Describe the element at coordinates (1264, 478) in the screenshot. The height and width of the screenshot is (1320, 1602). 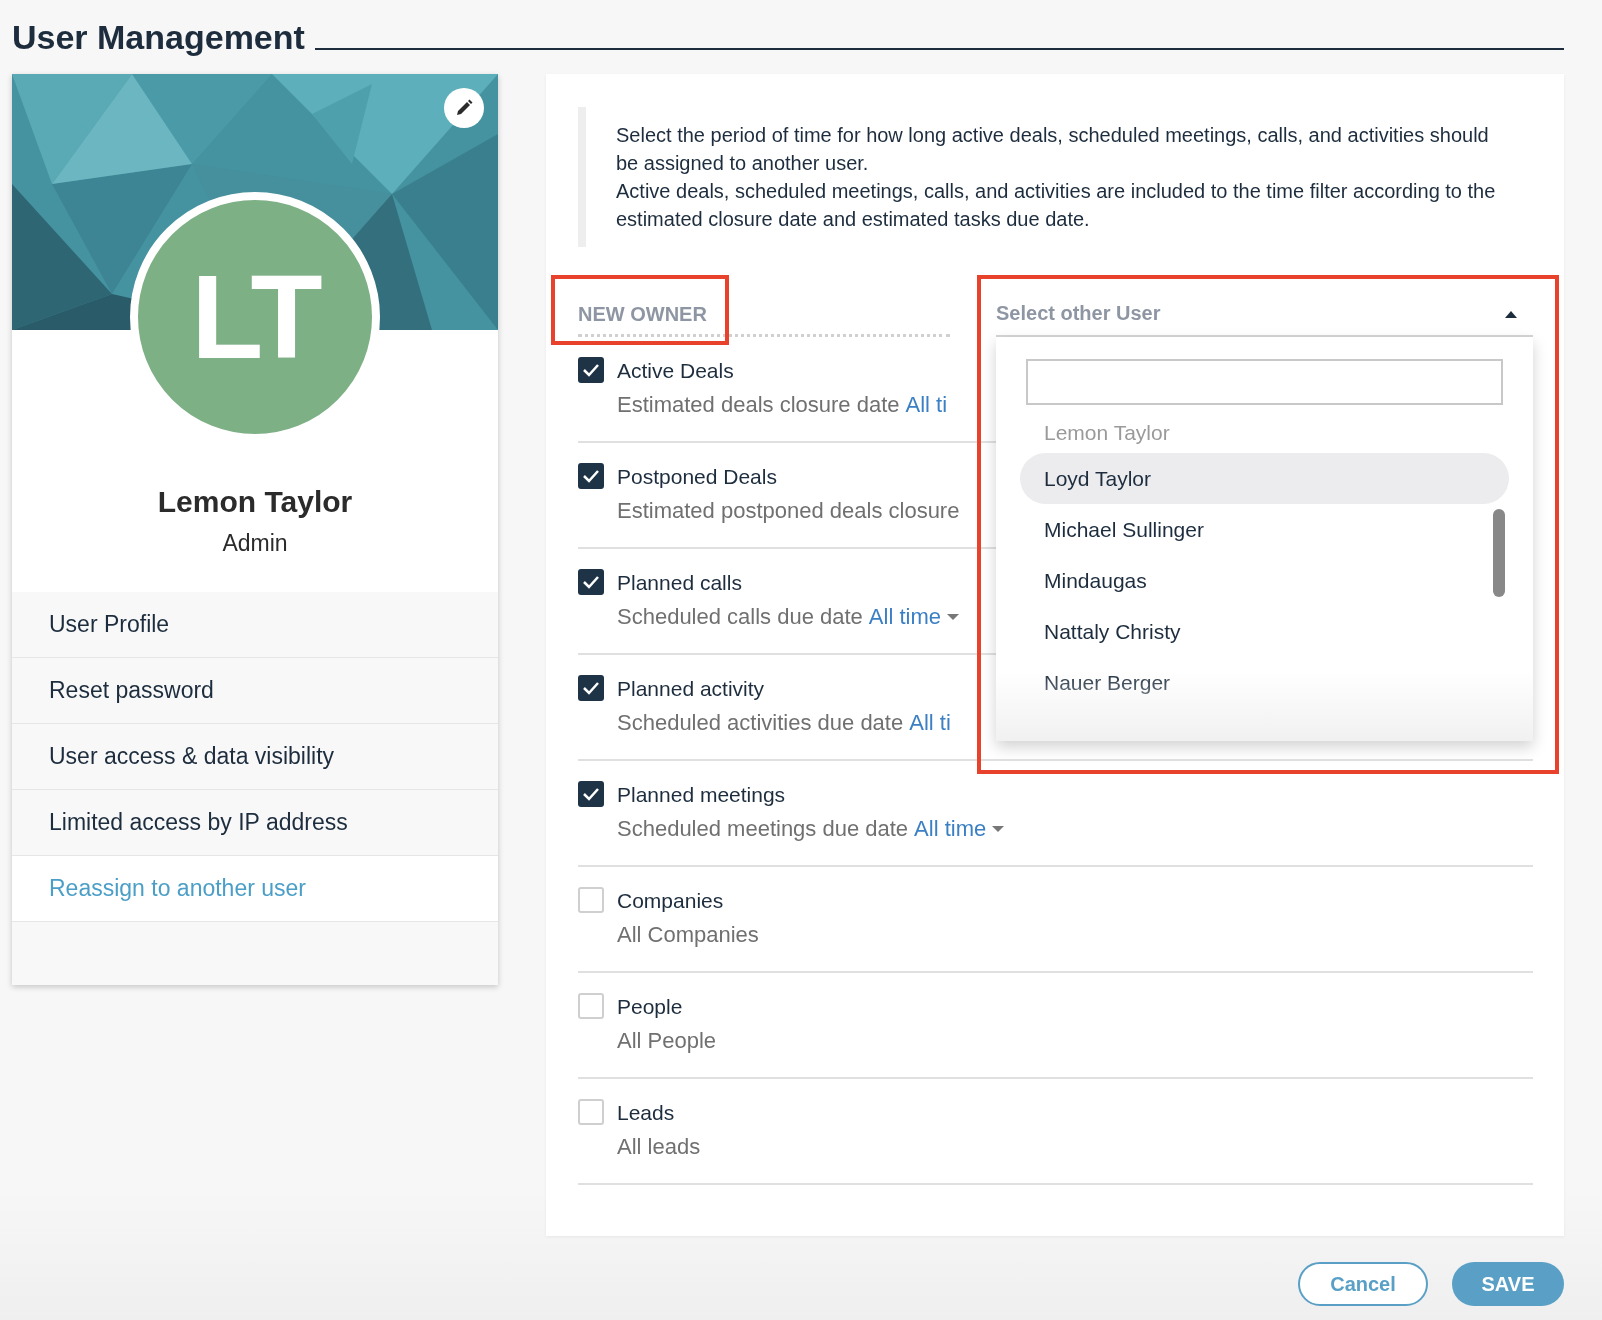
I see `user-option: Loyd Taylor` at that location.